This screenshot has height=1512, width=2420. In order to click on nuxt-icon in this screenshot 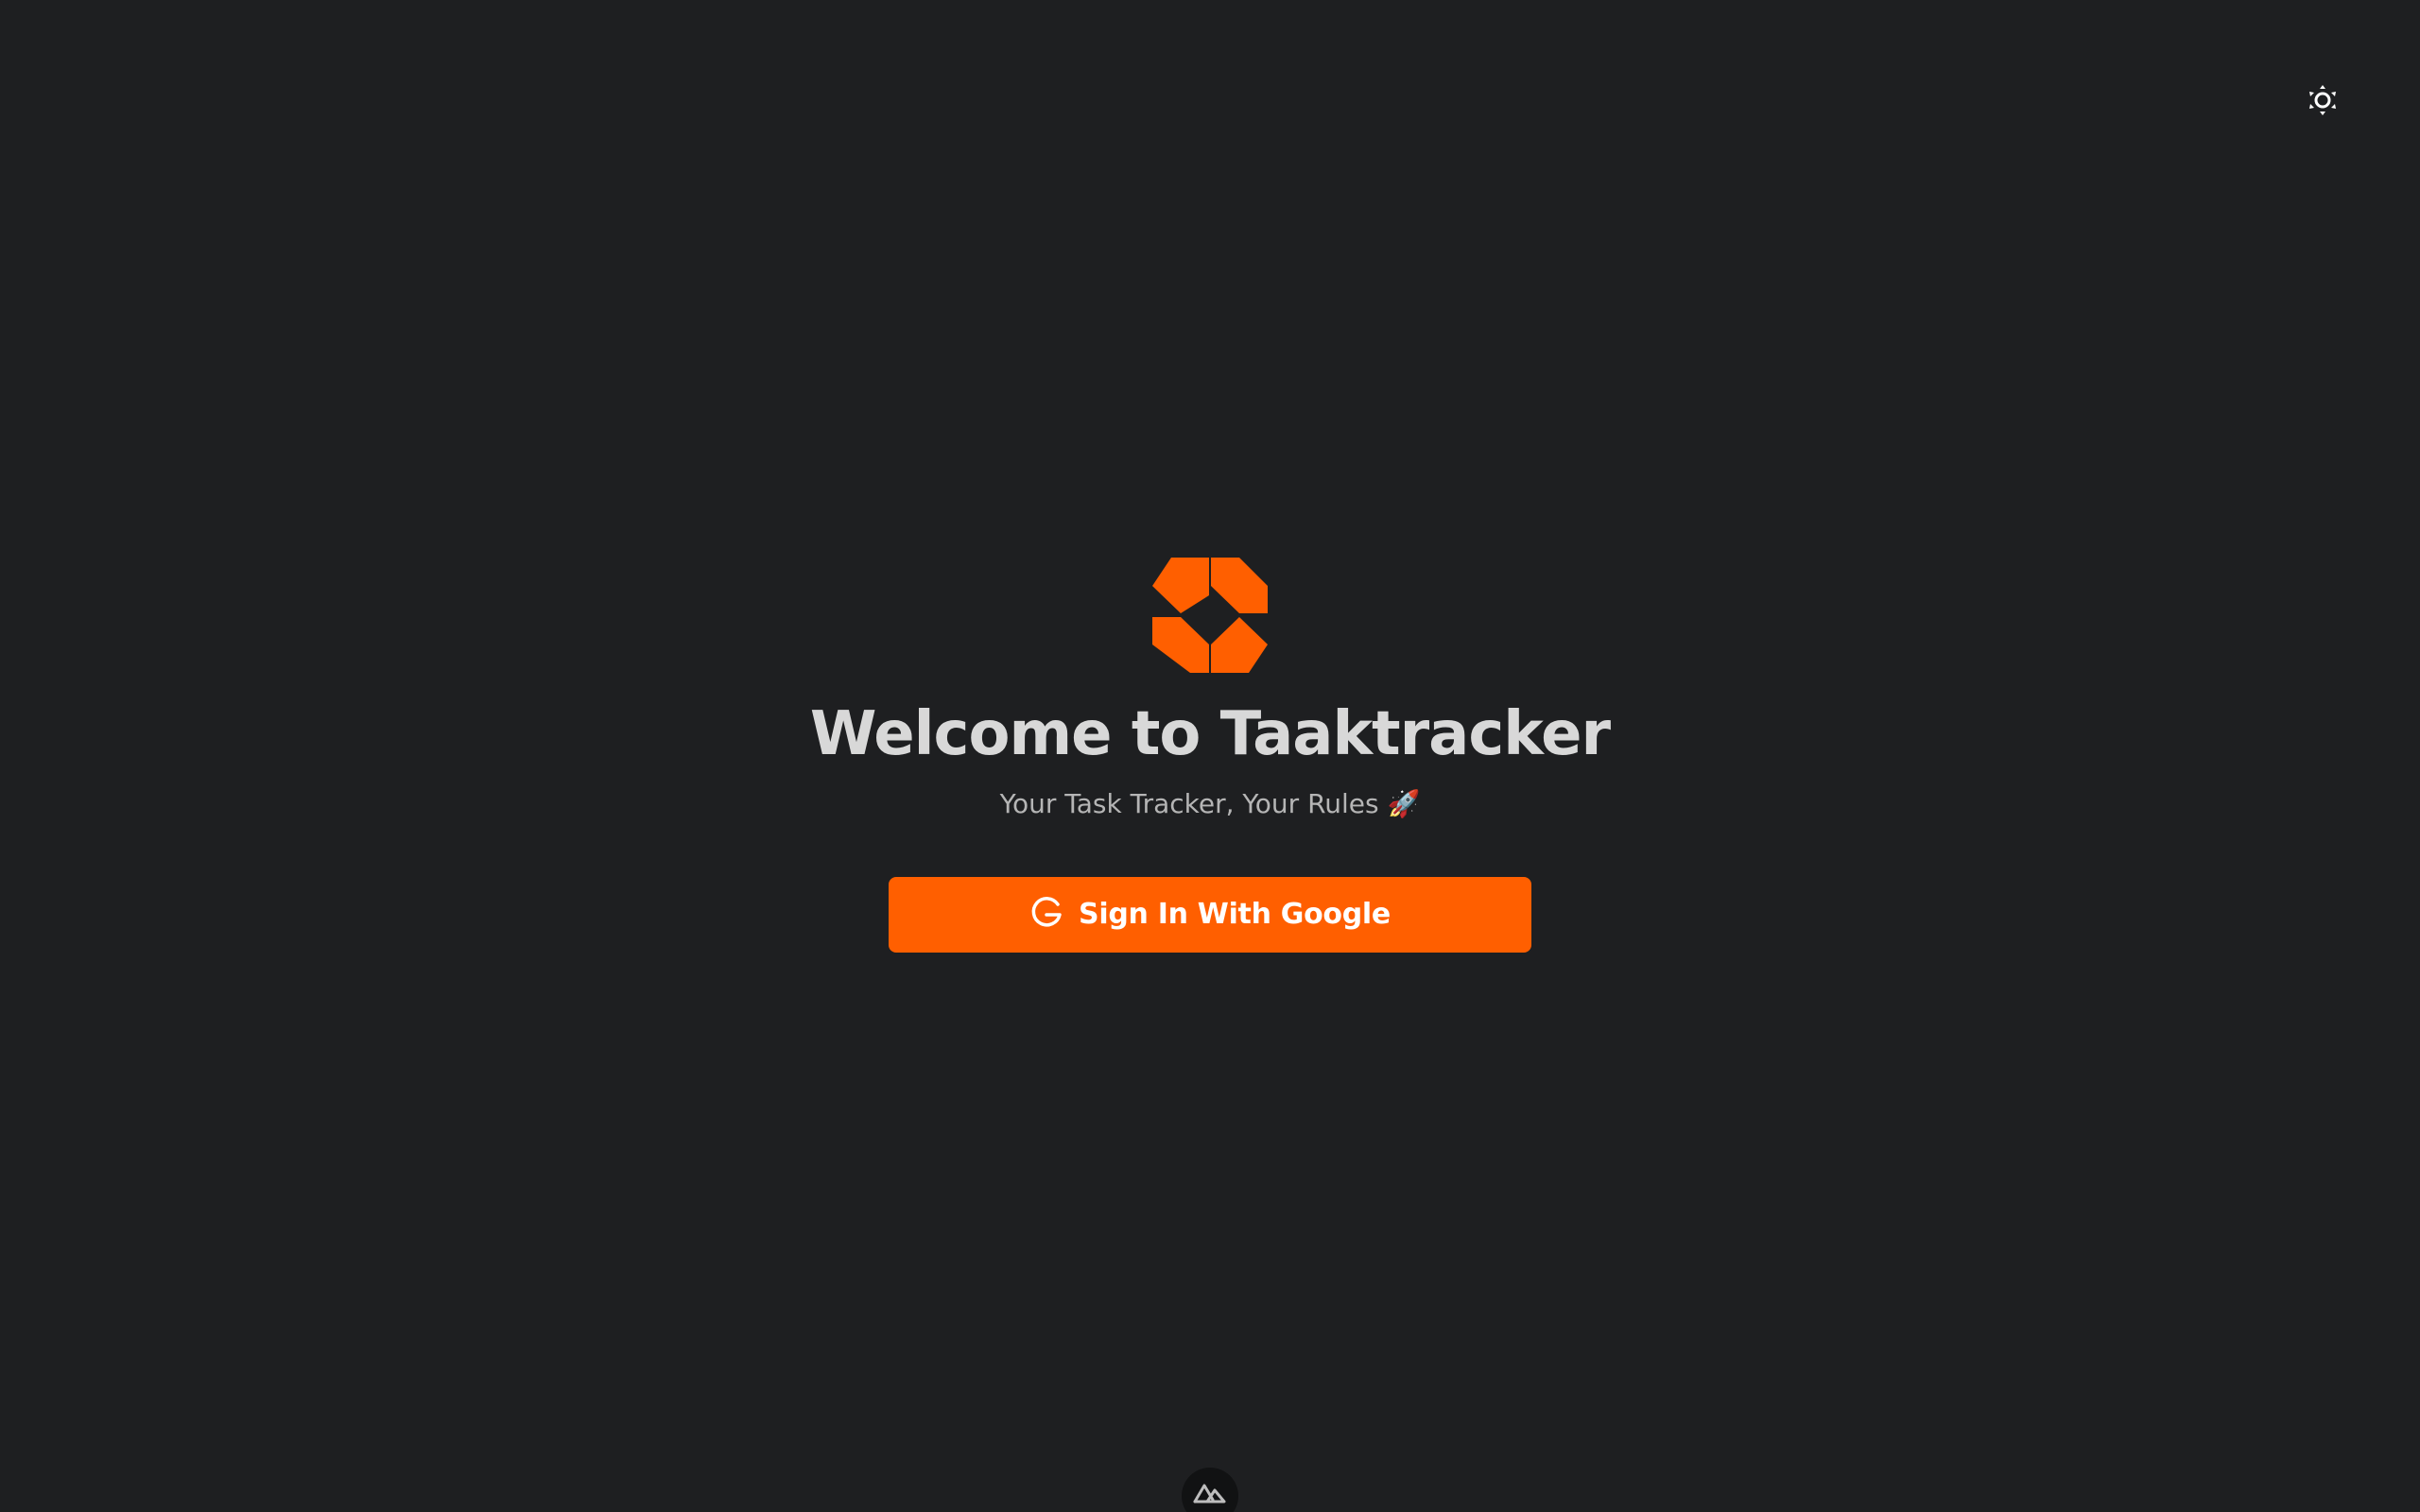, I will do `click(1210, 1495)`.